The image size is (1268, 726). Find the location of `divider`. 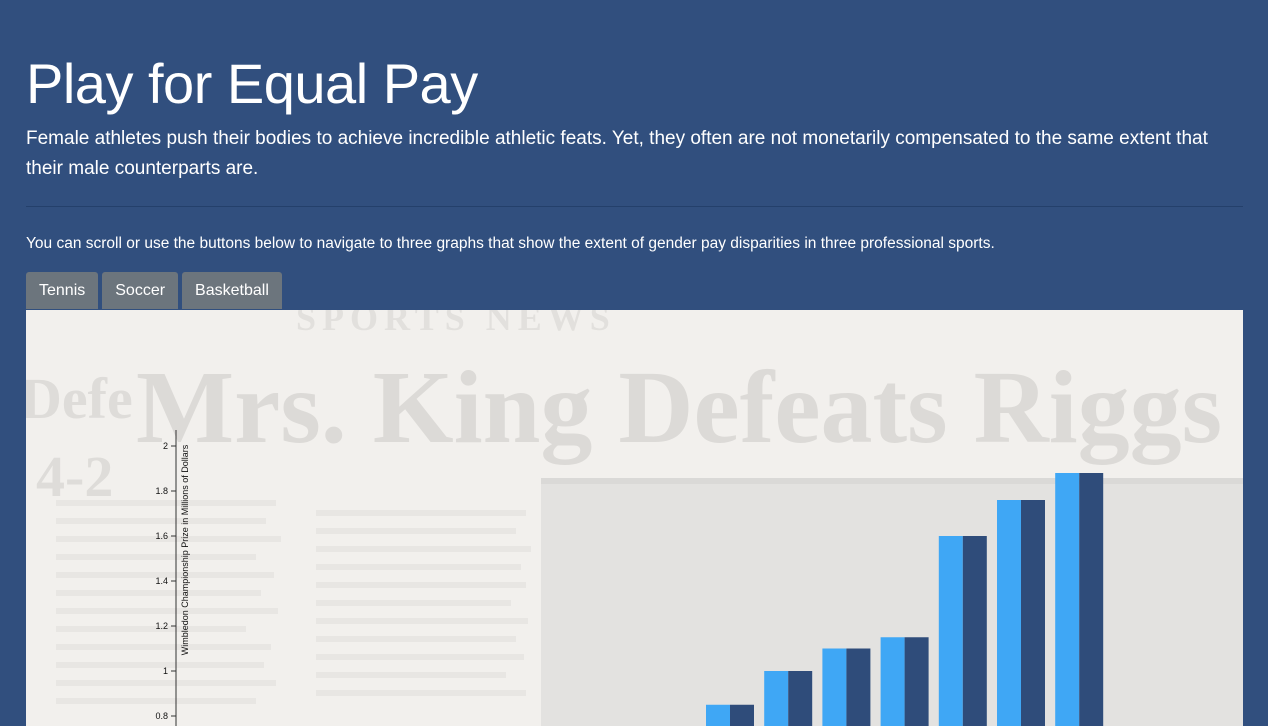

divider is located at coordinates (634, 206).